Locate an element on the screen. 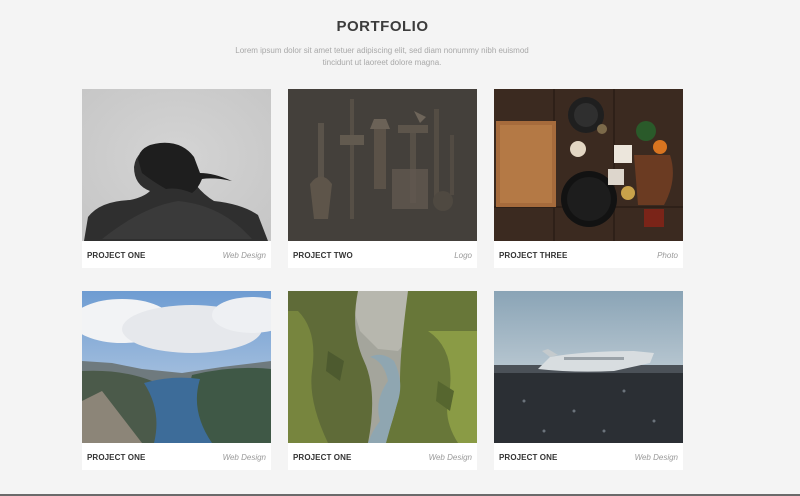 This screenshot has width=800, height=496. project-image-kitchen is located at coordinates (588, 165).